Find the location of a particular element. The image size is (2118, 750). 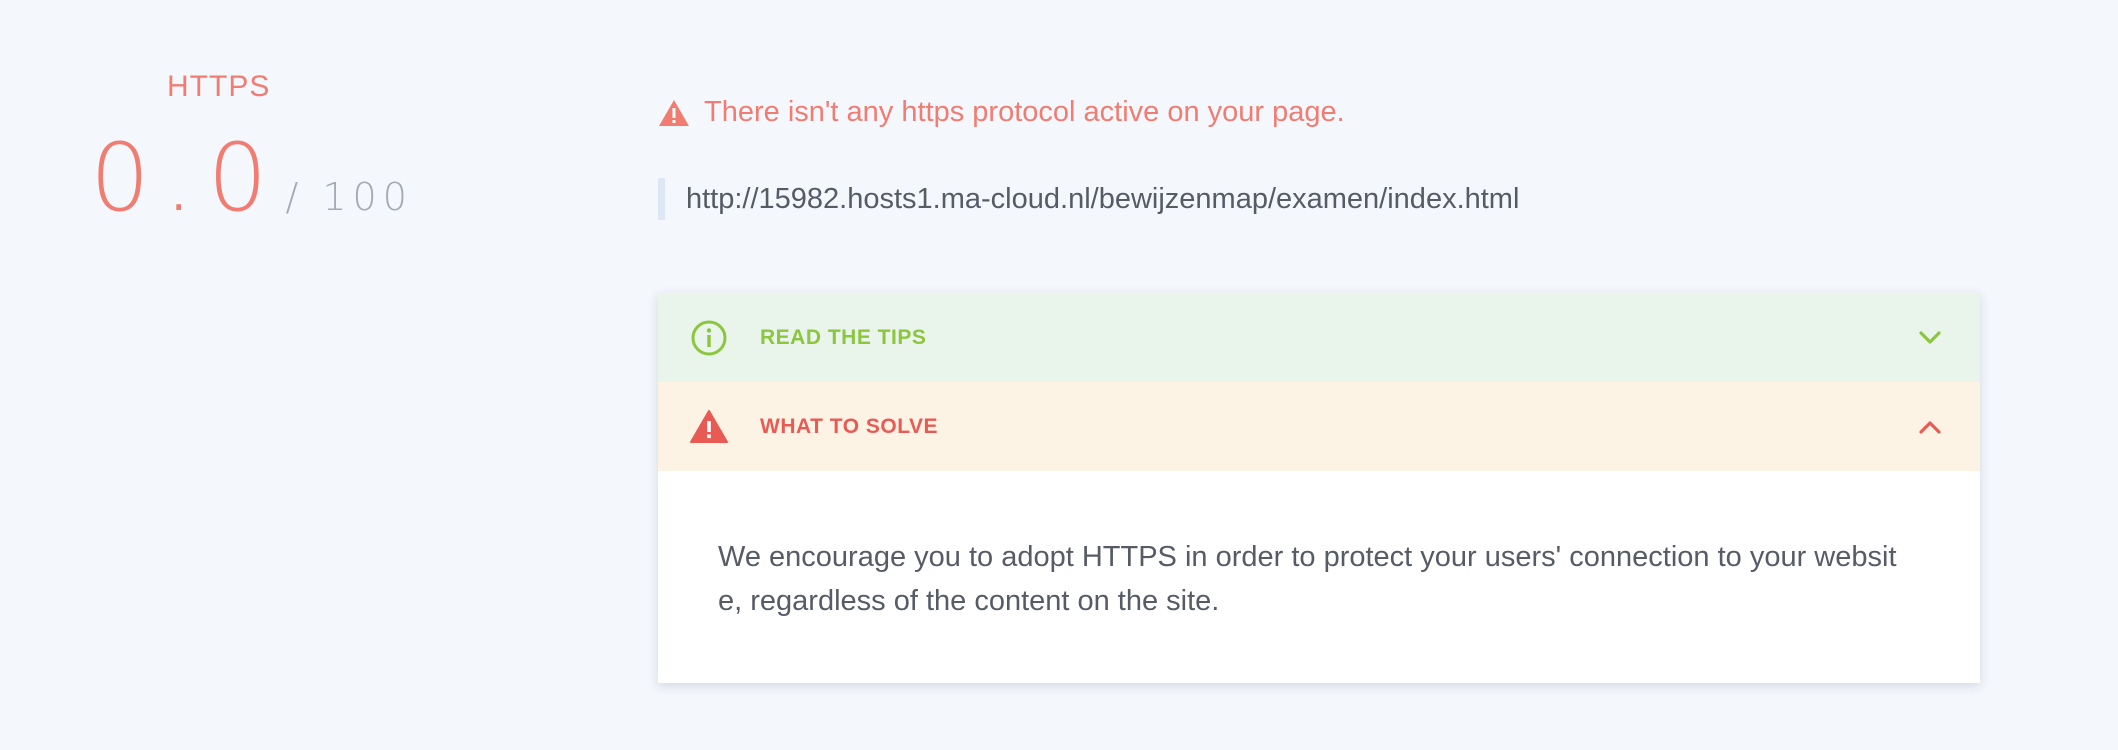

read-the-tips-toggle: READ THE TIPS is located at coordinates (1319, 337).